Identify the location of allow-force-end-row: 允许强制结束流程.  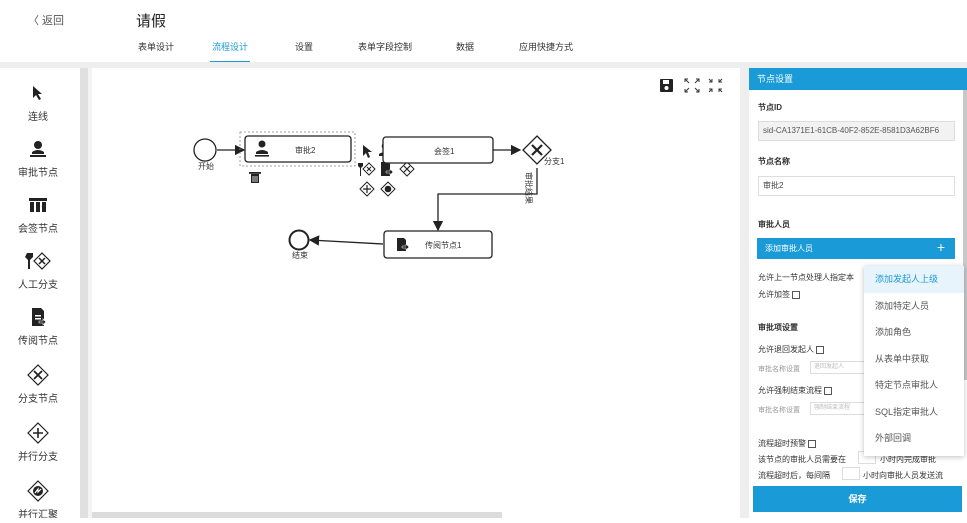
(795, 390).